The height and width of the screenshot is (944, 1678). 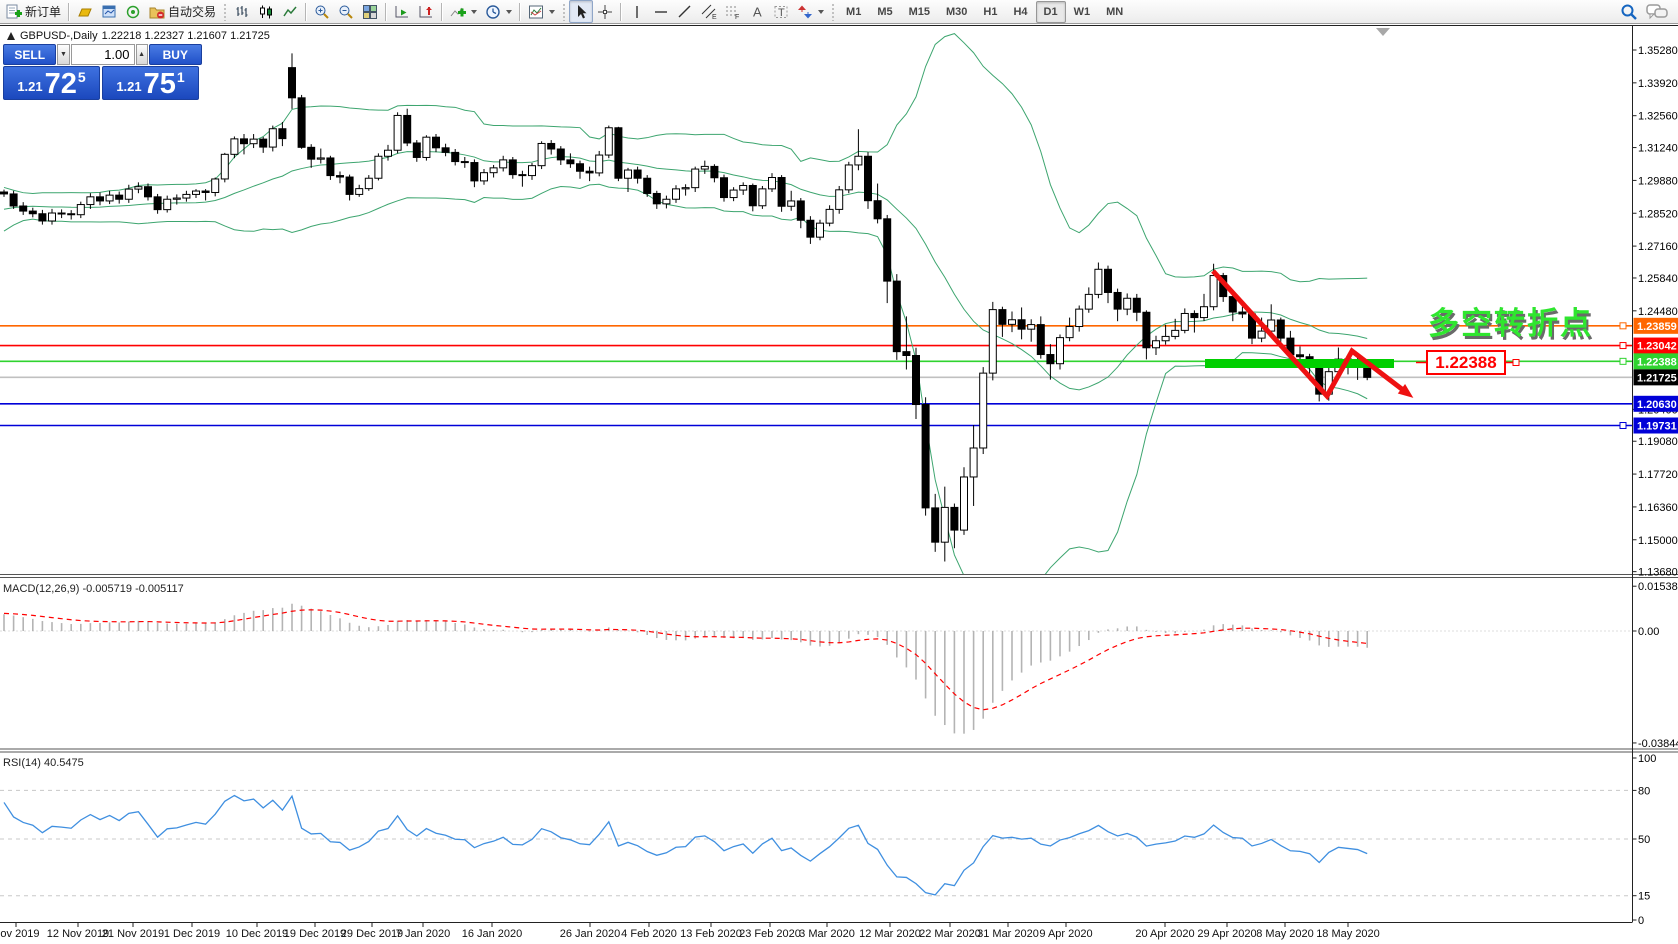 I want to click on symbol-marker-icon, so click(x=11, y=36).